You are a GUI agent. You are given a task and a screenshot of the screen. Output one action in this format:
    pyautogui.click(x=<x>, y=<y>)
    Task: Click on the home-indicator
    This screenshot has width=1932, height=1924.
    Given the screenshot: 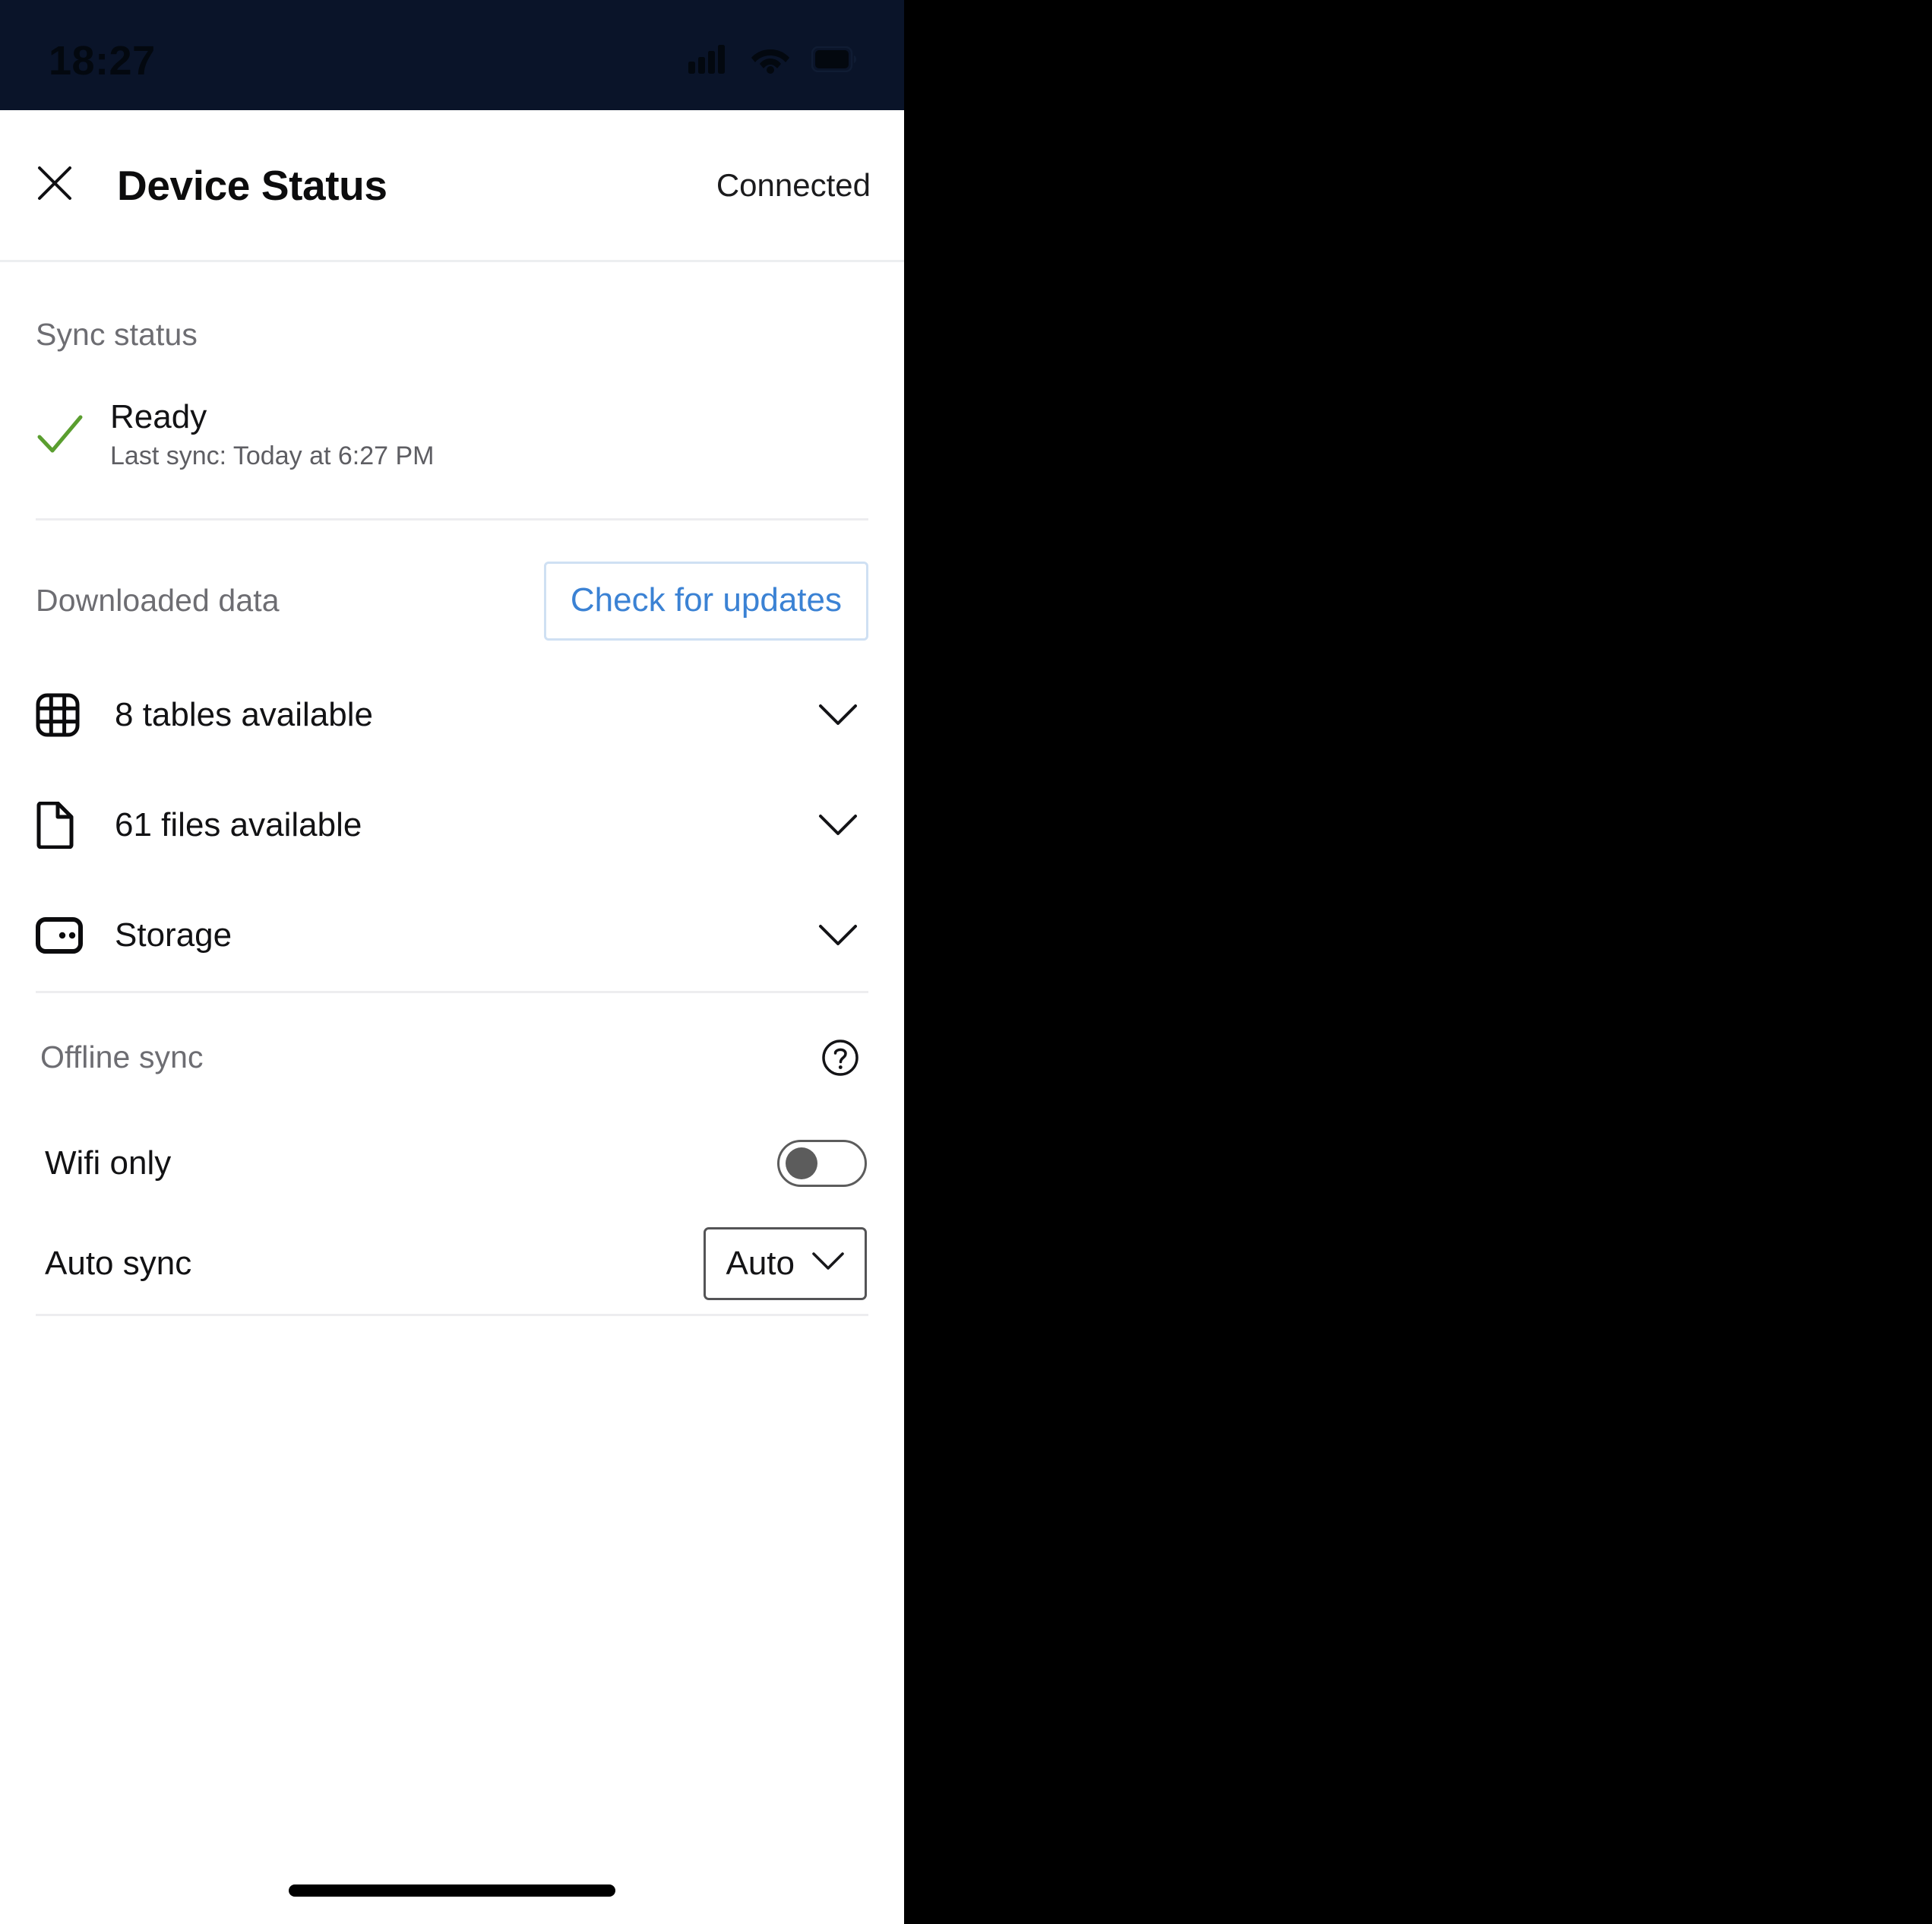 What is the action you would take?
    pyautogui.click(x=452, y=1890)
    